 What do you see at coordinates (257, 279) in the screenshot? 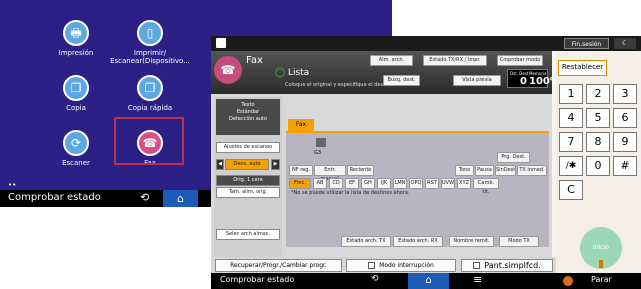
I see `check-status-button: Comprobar estado` at bounding box center [257, 279].